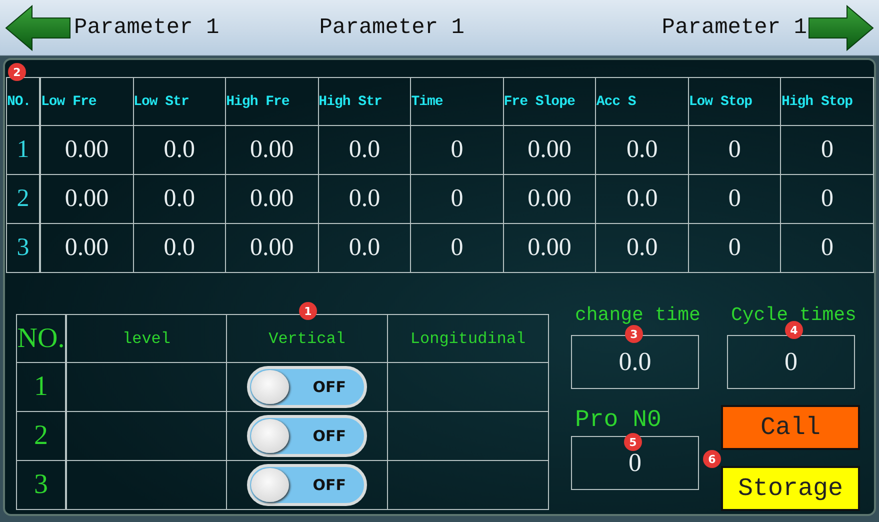 The image size is (879, 522). Describe the element at coordinates (817, 102) in the screenshot. I see `column-header: High Stop` at that location.